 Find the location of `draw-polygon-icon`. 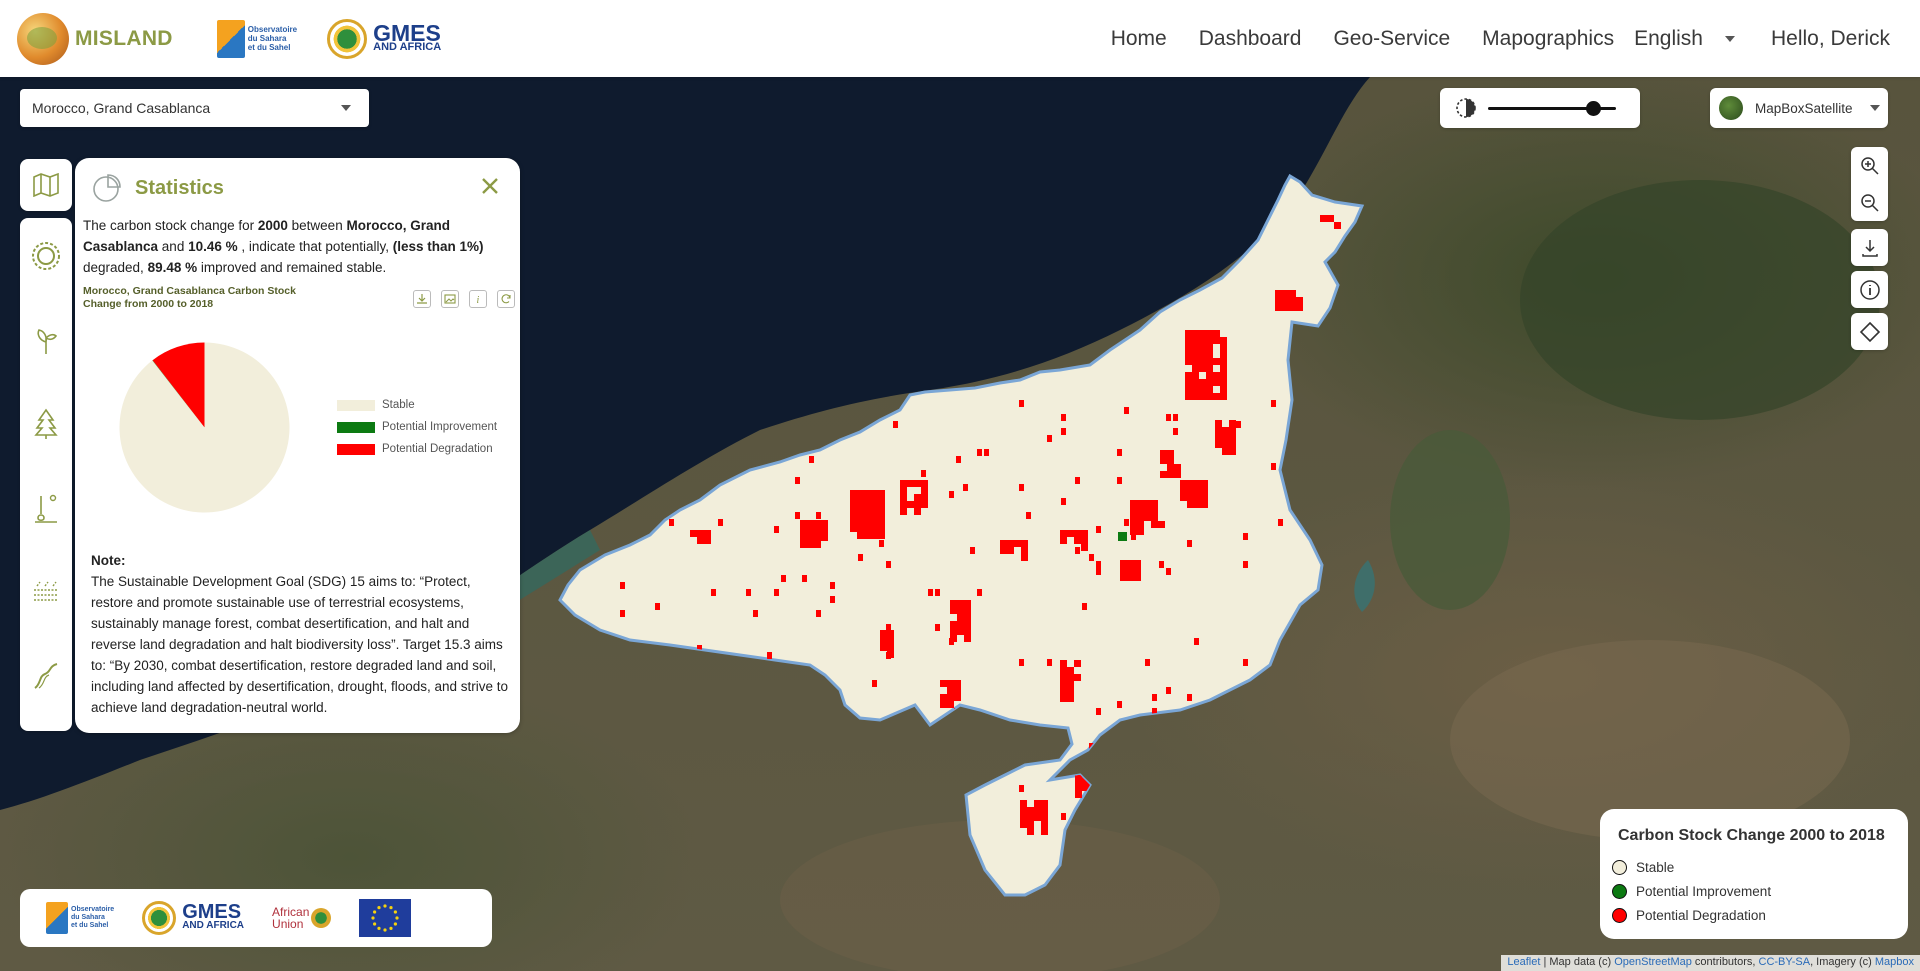

draw-polygon-icon is located at coordinates (1869, 331).